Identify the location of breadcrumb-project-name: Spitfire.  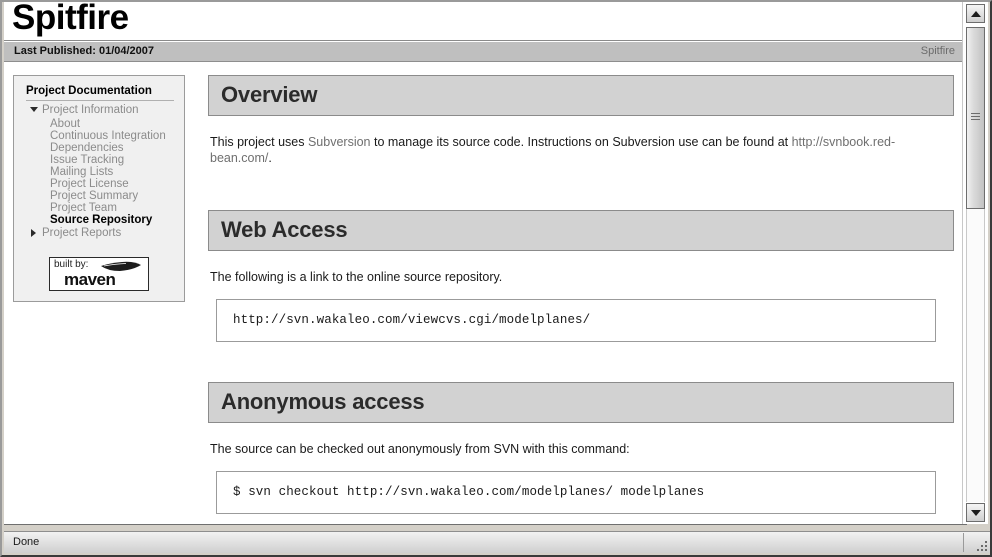
(937, 51).